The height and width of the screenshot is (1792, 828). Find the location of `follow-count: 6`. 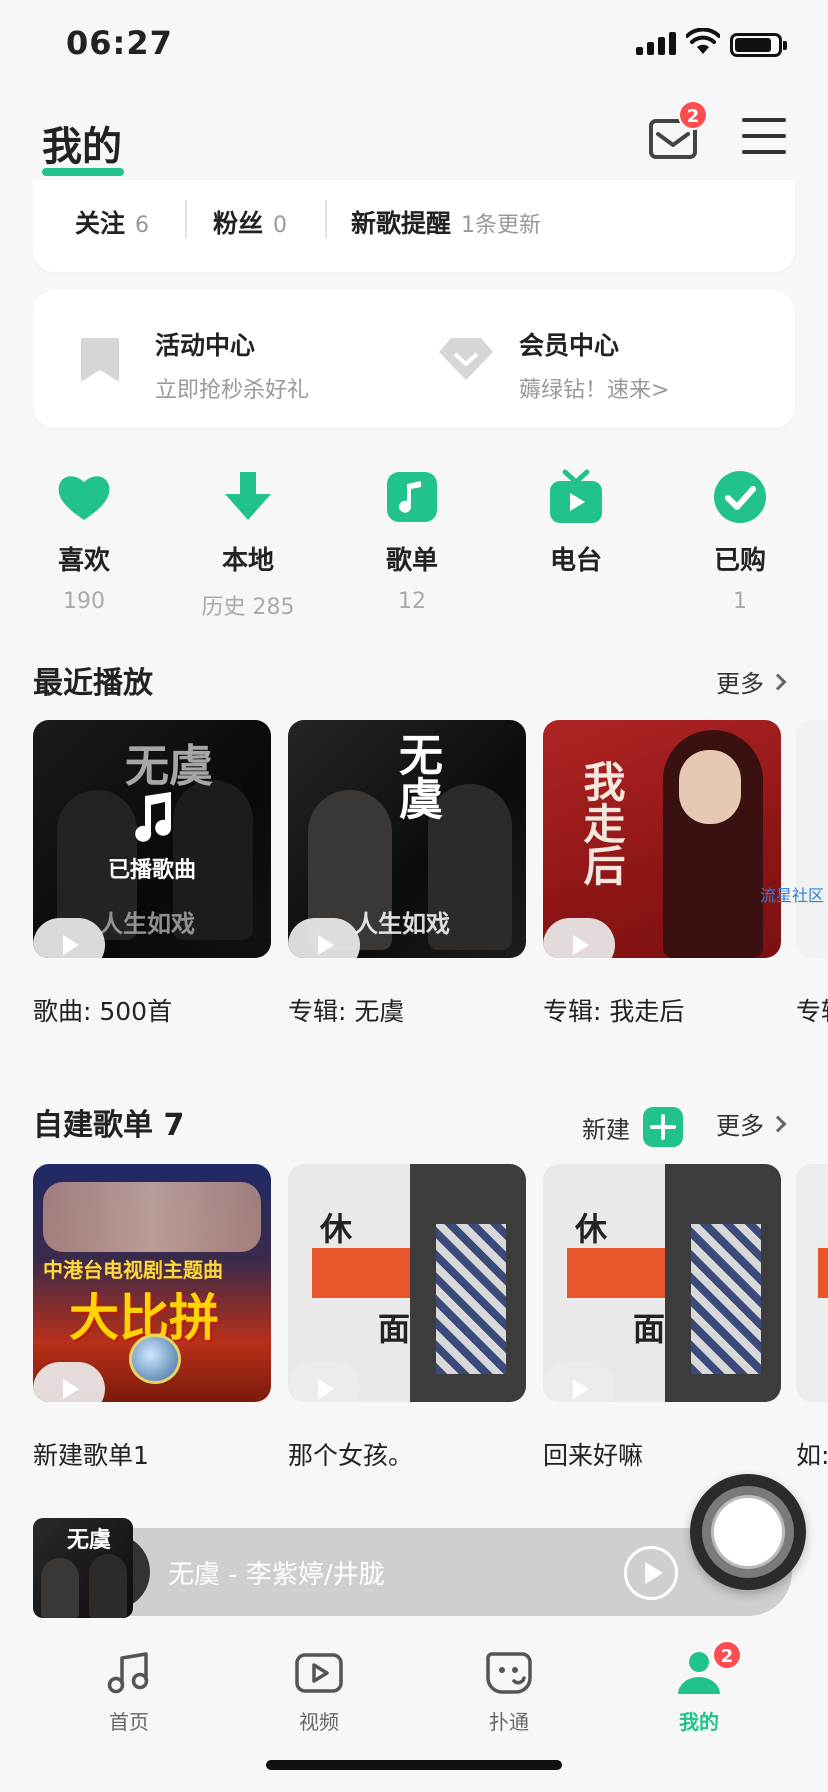

follow-count: 6 is located at coordinates (142, 225).